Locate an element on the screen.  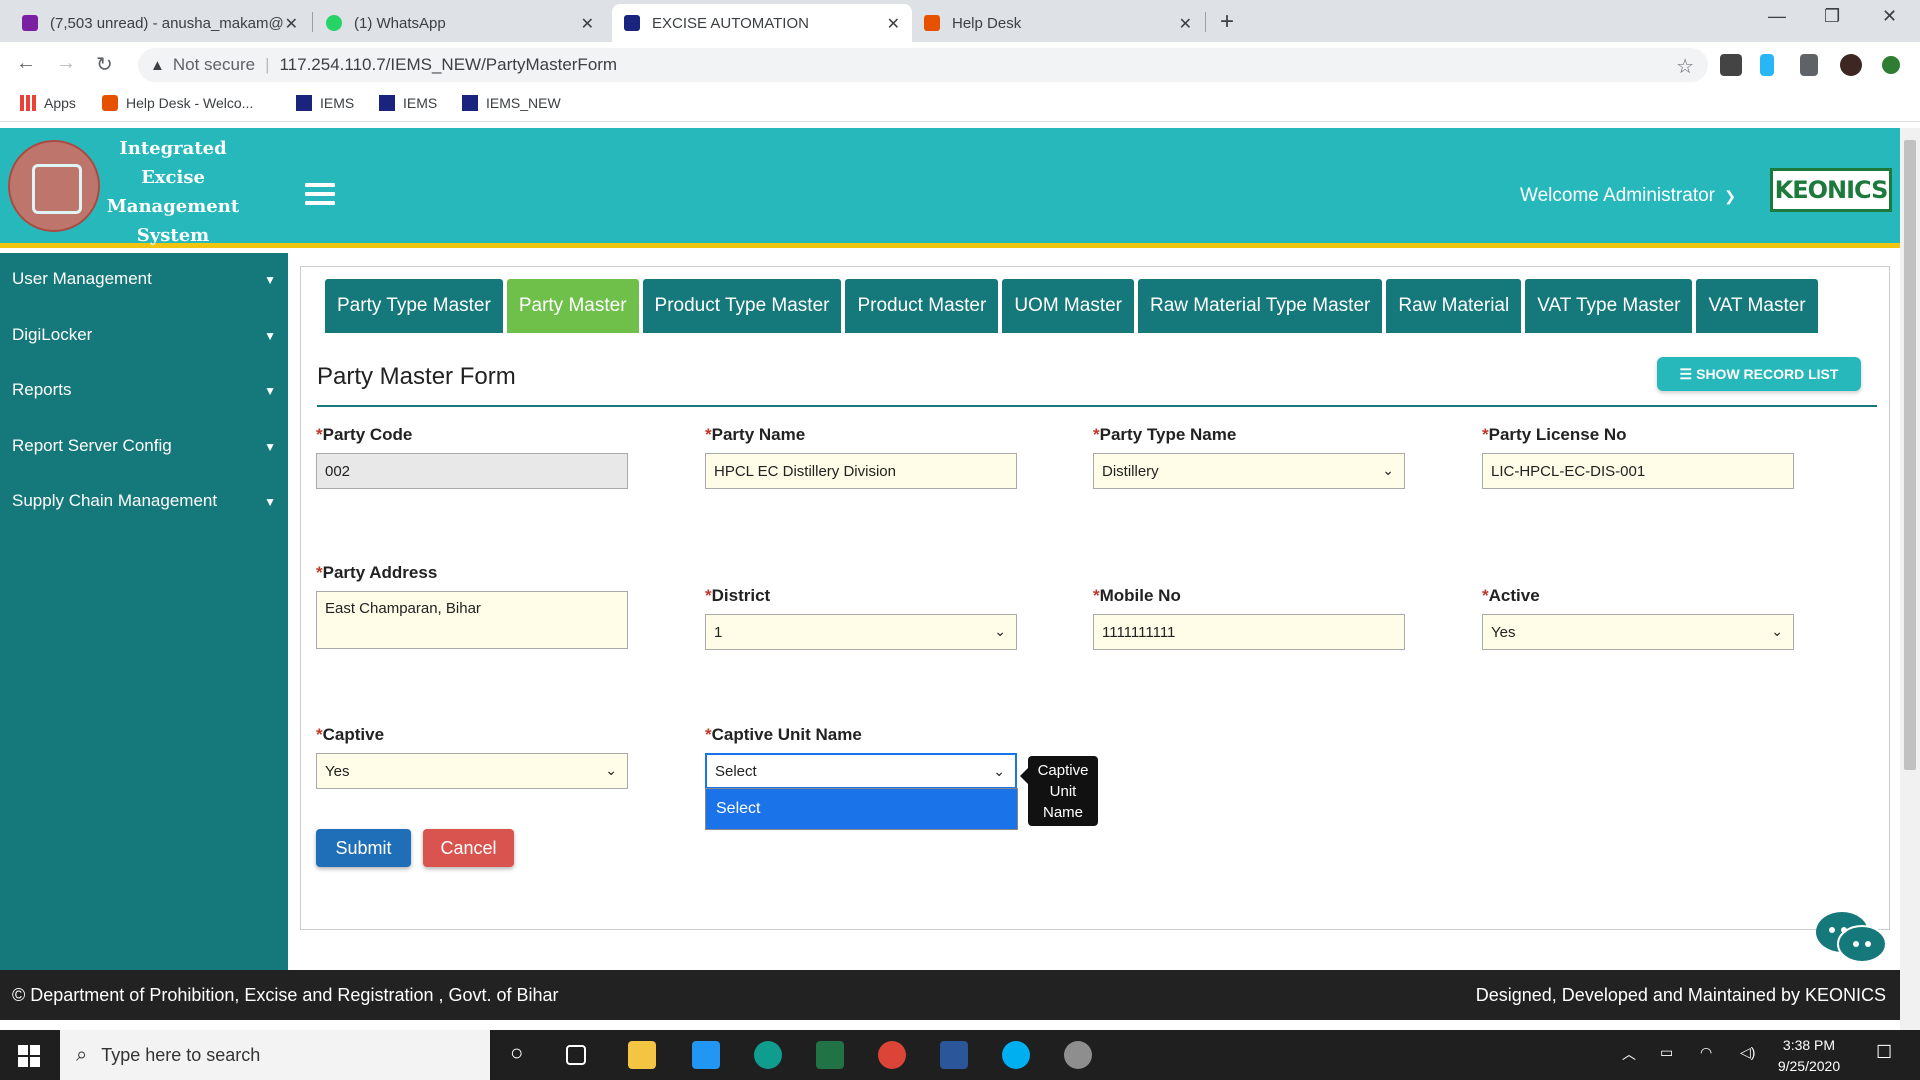
tab-product-type-master: Product Type Master is located at coordinates (742, 306).